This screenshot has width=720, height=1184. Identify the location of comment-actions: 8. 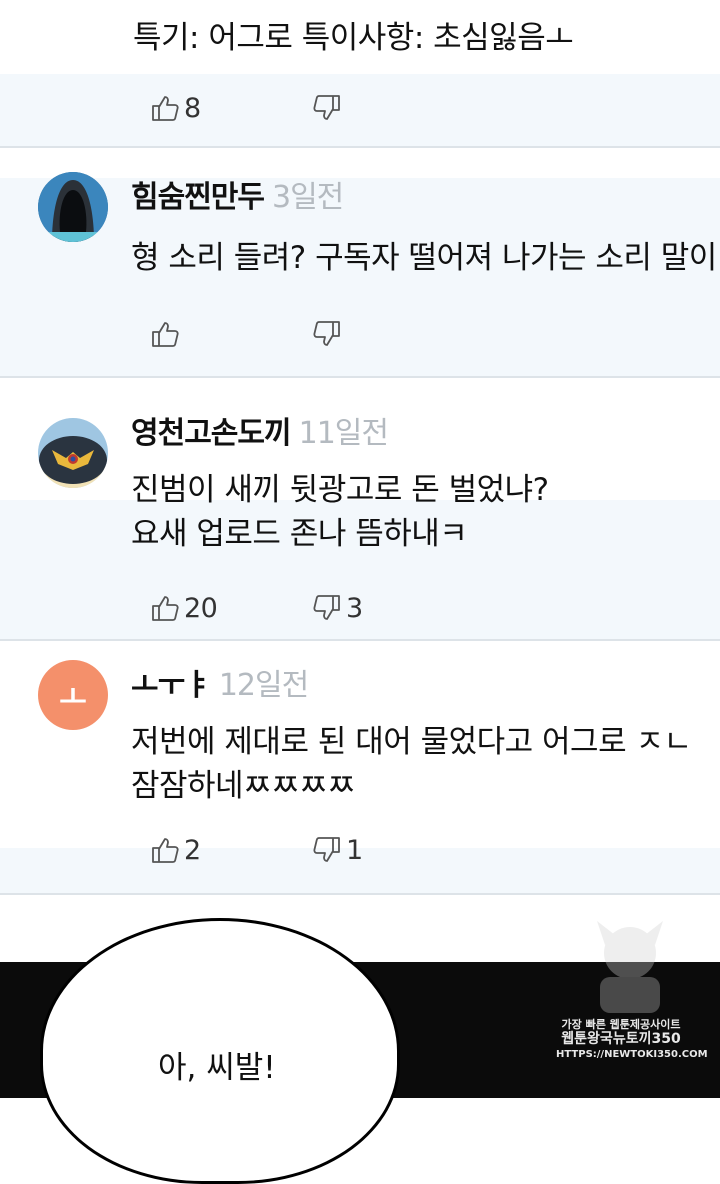
(350, 108).